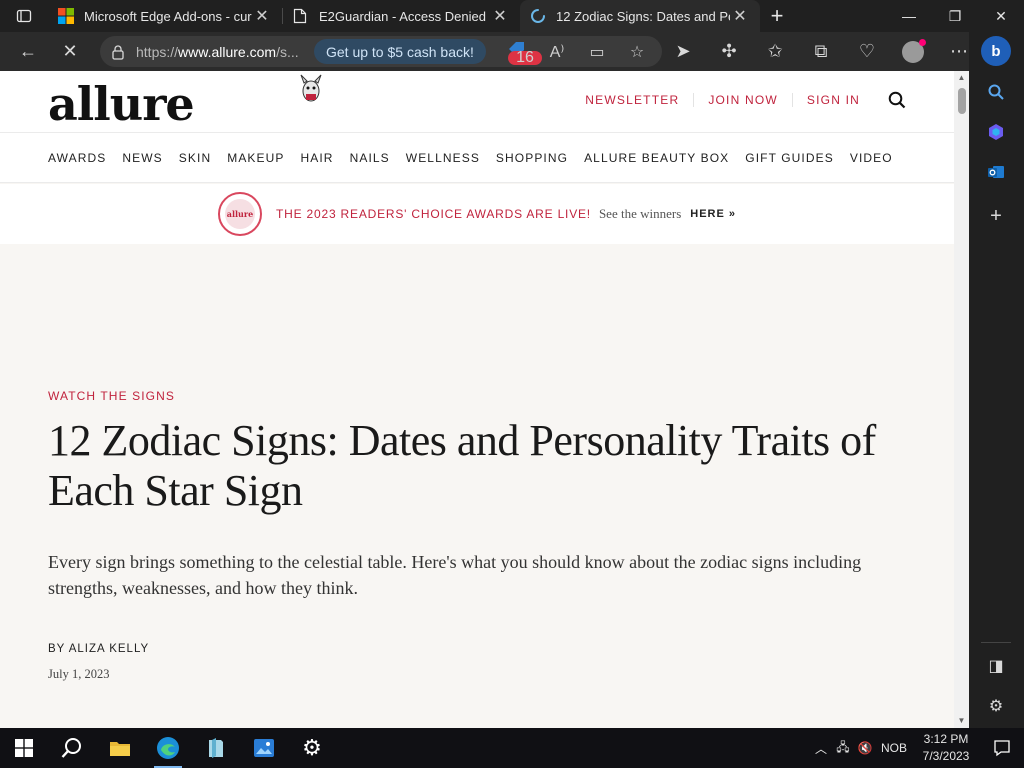 This screenshot has width=1024, height=768. I want to click on start-button, so click(24, 748).